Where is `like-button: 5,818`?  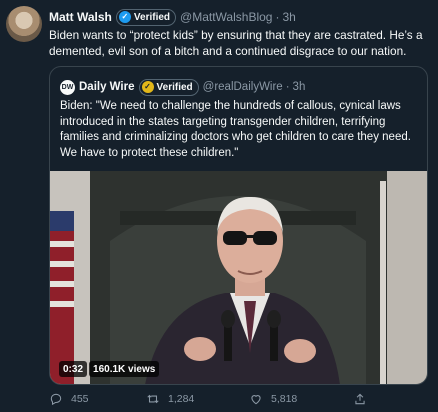
like-button: 5,818 is located at coordinates (273, 399).